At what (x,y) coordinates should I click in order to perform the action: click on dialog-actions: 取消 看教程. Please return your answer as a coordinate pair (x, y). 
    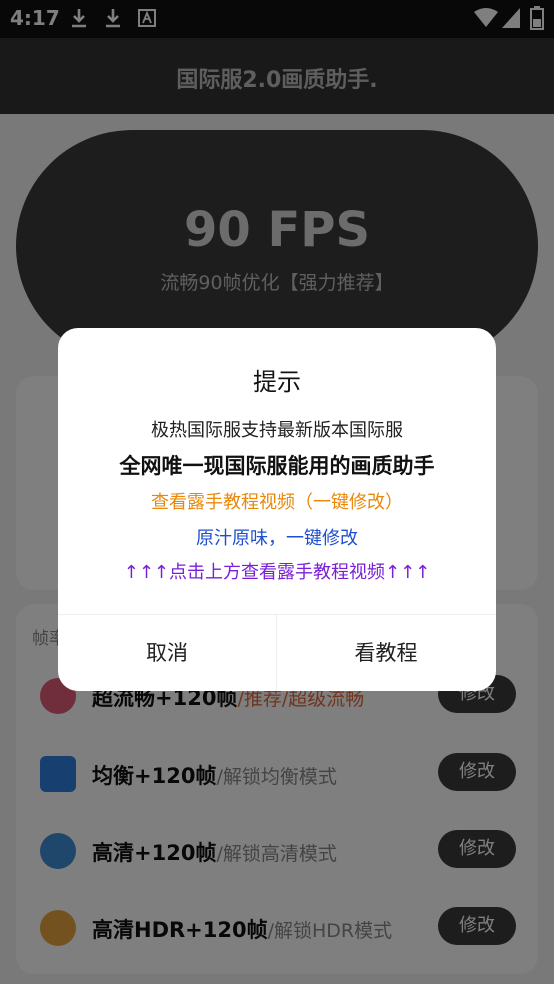
    Looking at the image, I should click on (277, 652).